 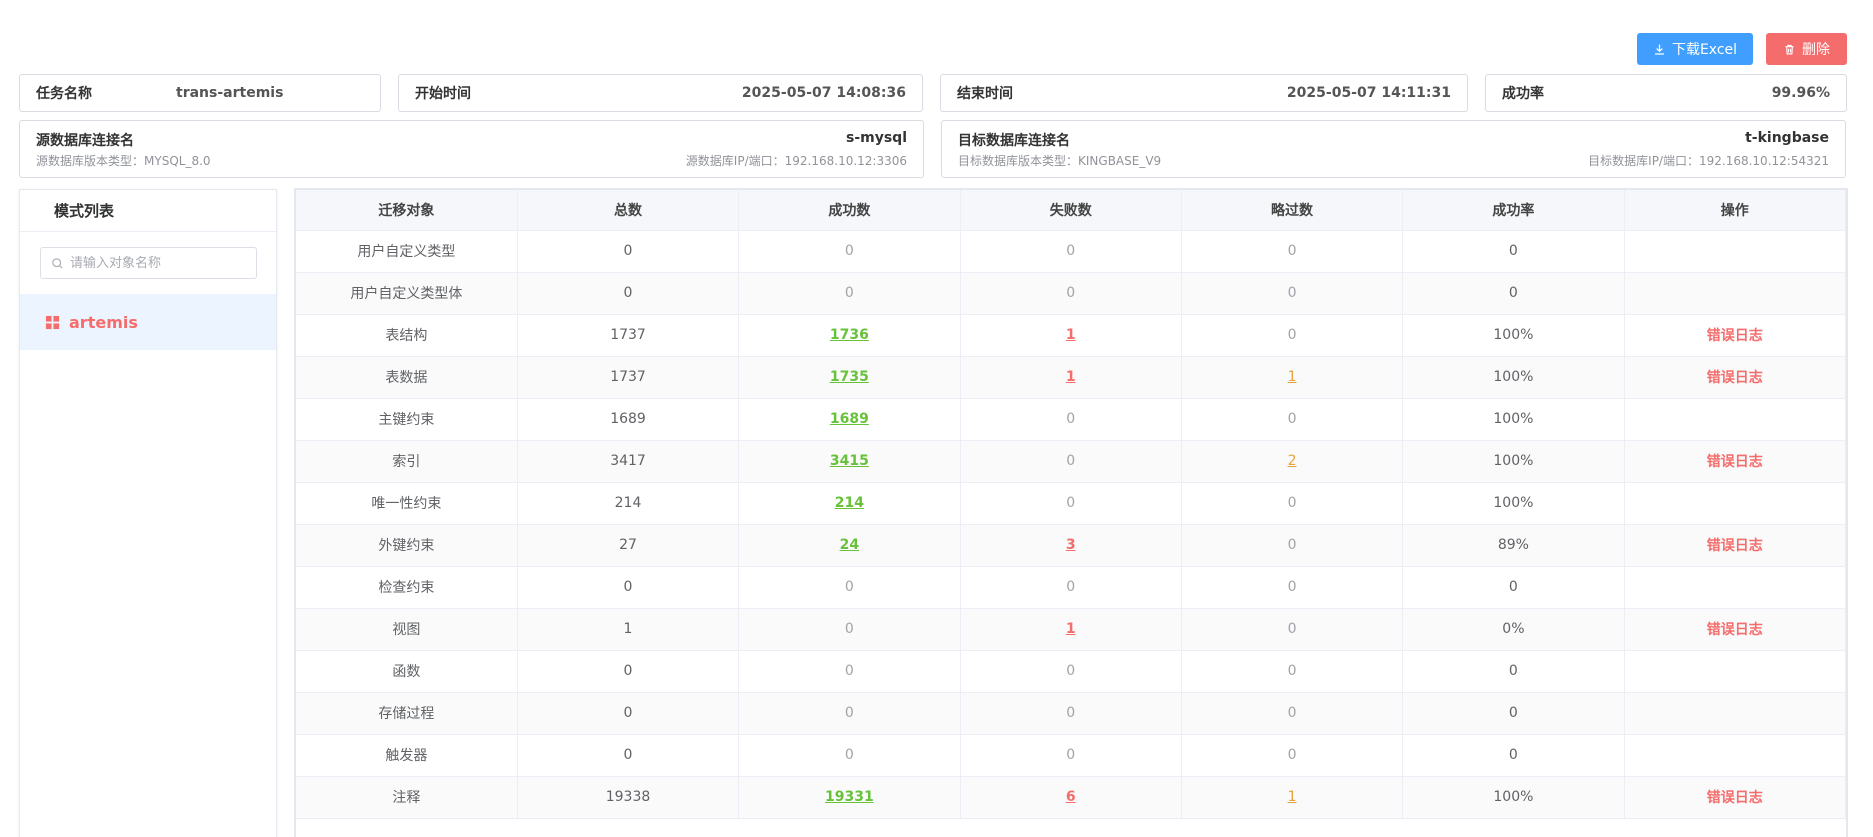 What do you see at coordinates (407, 797) in the screenshot?
I see `cell-object: 注释` at bounding box center [407, 797].